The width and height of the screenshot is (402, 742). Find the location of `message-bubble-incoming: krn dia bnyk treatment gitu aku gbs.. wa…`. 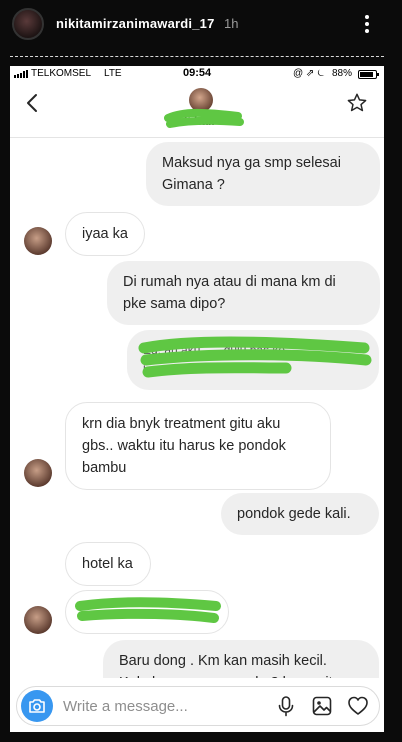

message-bubble-incoming: krn dia bnyk treatment gitu aku gbs.. wa… is located at coordinates (198, 446).